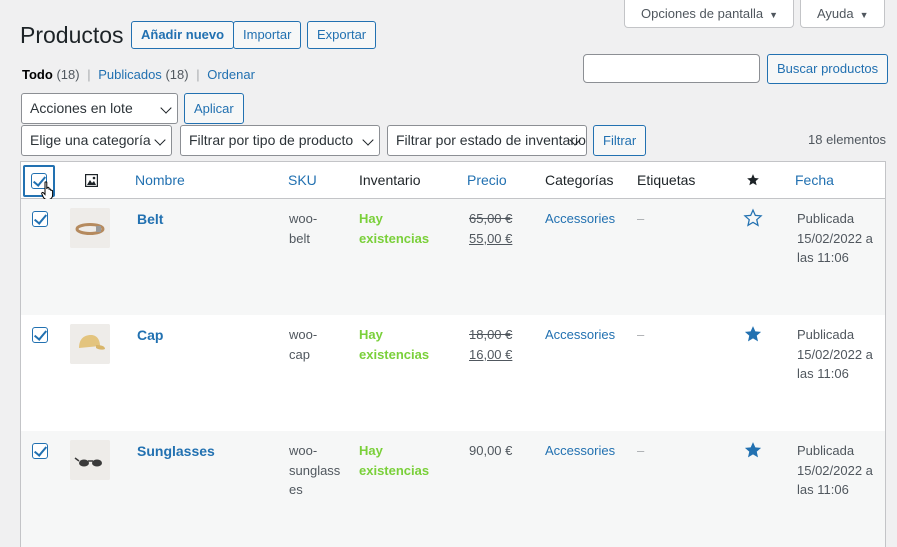  What do you see at coordinates (302, 180) in the screenshot?
I see `column-sku: SKU` at bounding box center [302, 180].